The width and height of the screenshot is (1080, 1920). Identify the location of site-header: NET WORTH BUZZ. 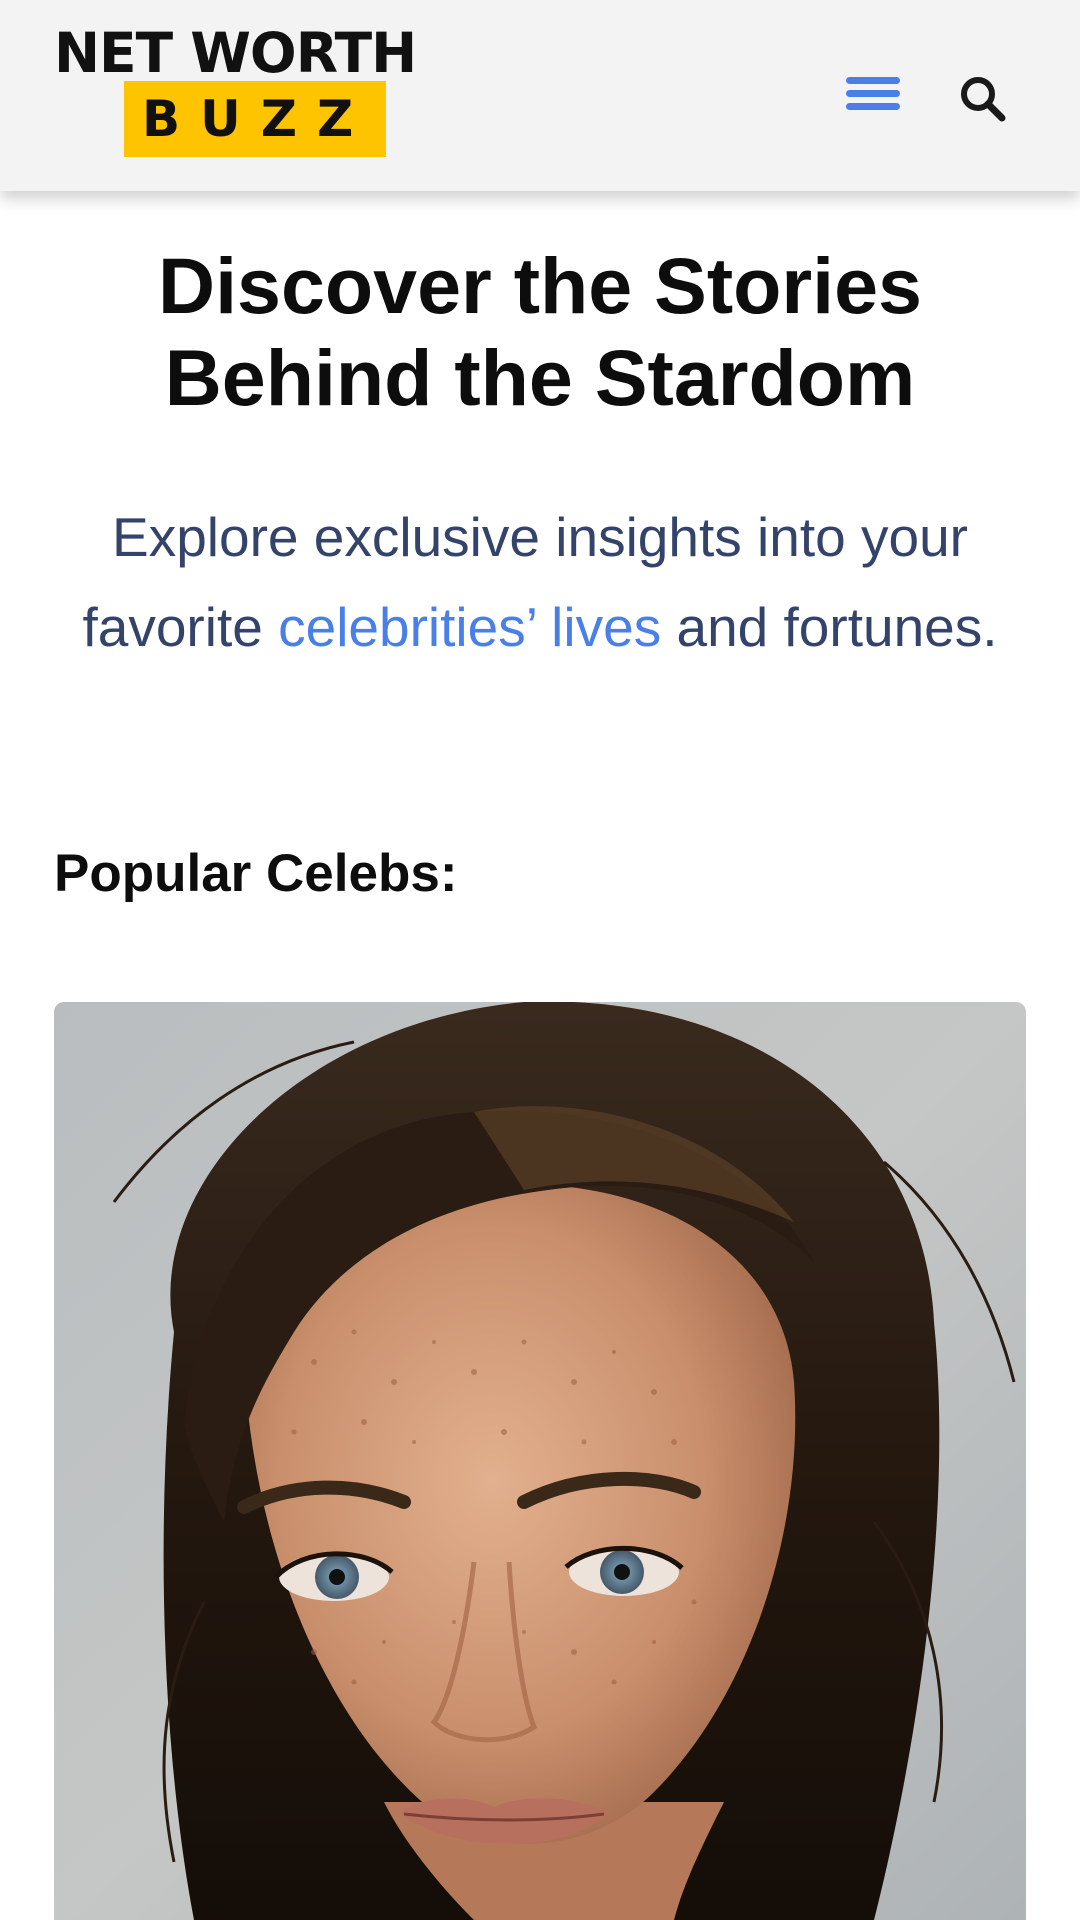
(540, 95).